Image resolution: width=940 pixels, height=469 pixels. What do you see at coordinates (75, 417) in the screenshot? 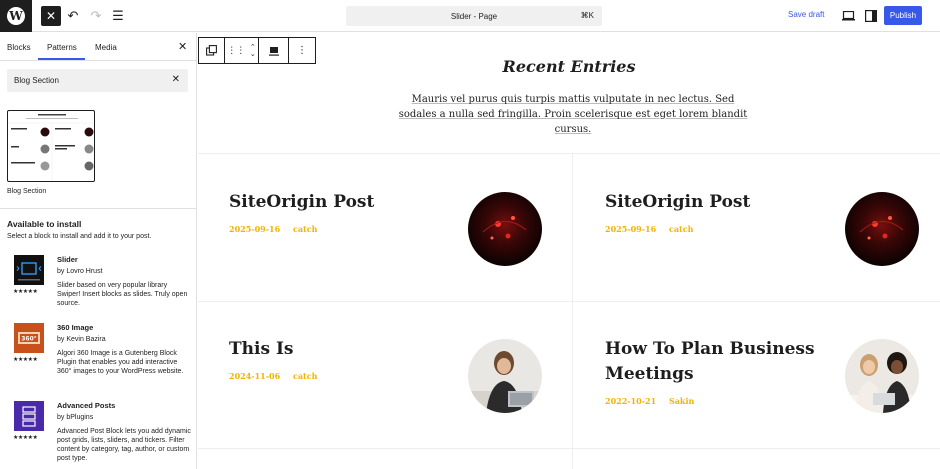
I see `plugin-author: by bPlugins` at bounding box center [75, 417].